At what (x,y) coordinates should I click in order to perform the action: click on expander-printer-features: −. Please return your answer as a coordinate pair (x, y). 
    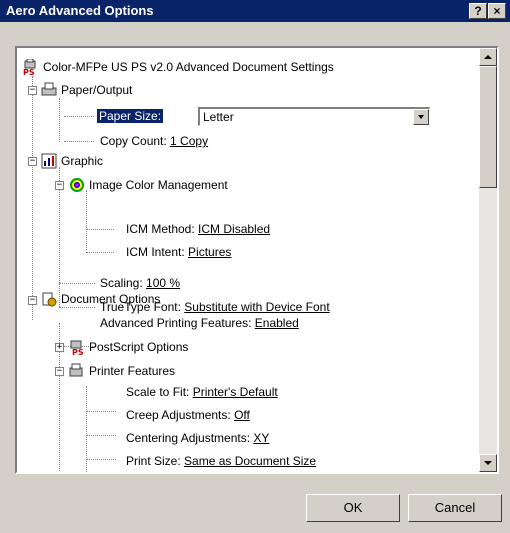
    Looking at the image, I should click on (59, 371).